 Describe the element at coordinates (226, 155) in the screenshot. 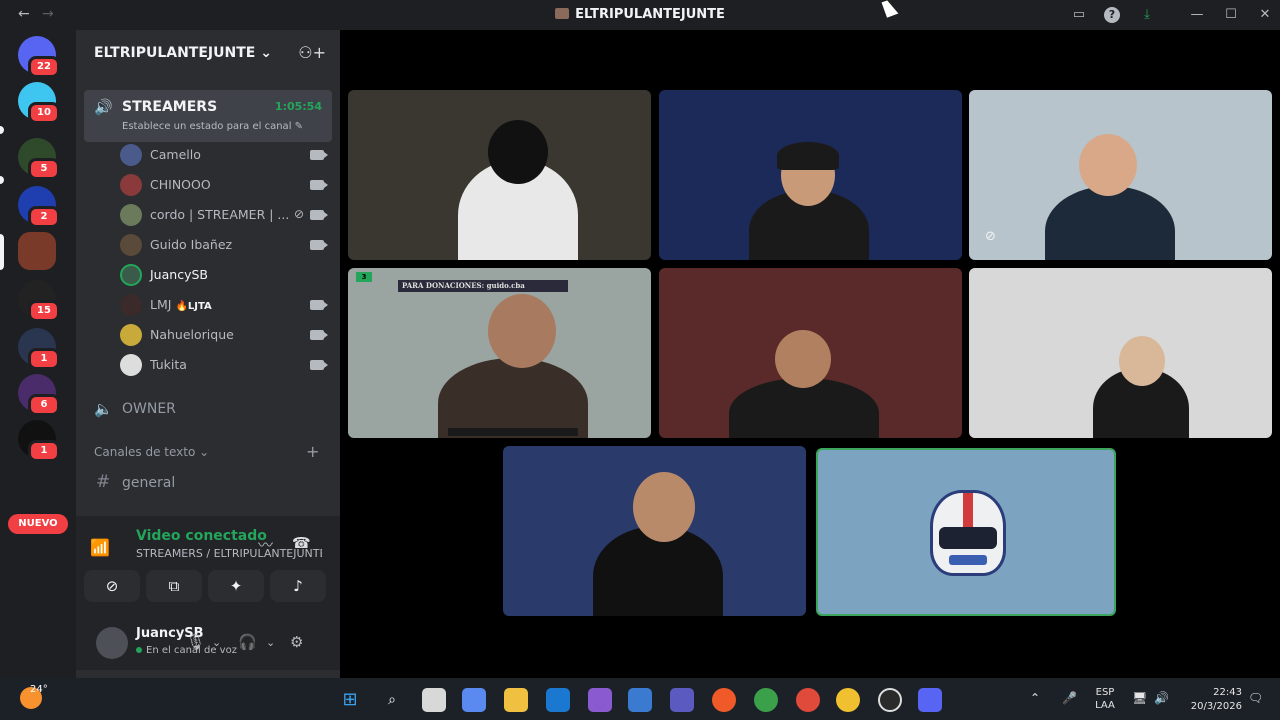

I see `voice-member: Camello` at that location.